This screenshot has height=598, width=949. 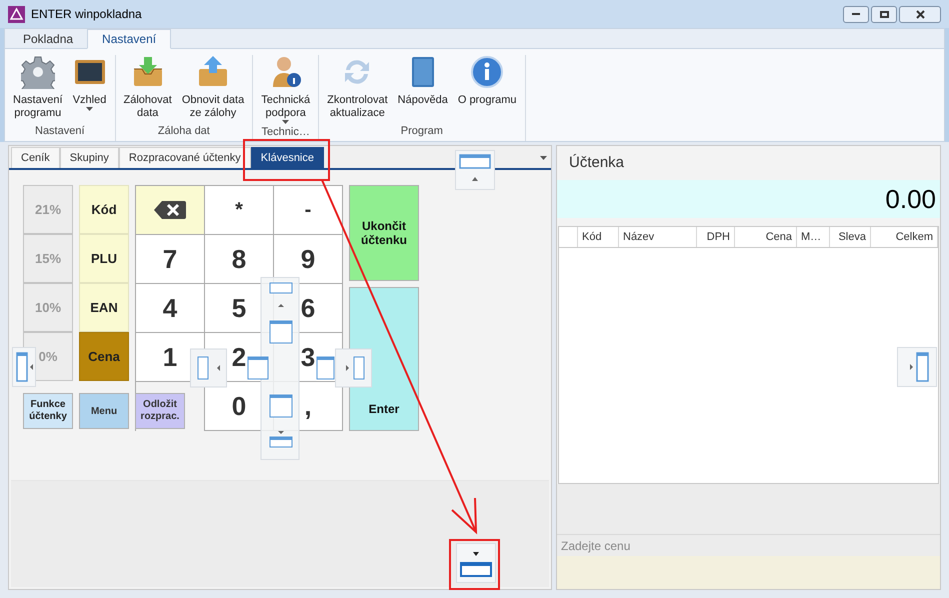 I want to click on document-tab: Skupiny, so click(x=89, y=157).